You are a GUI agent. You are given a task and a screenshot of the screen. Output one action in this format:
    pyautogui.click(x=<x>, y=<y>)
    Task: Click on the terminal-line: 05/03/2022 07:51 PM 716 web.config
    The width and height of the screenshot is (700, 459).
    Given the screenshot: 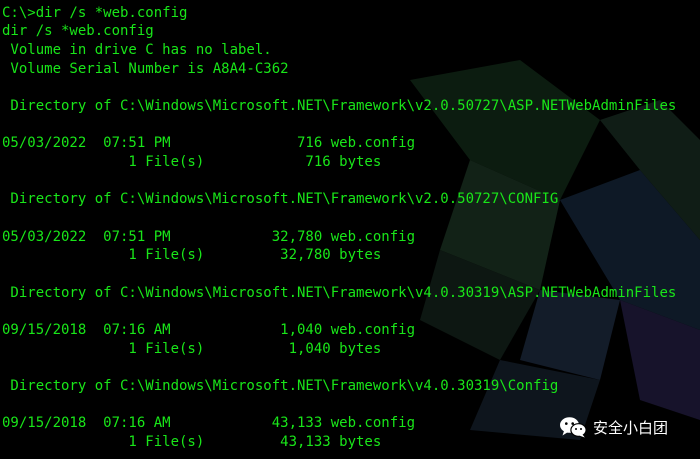 What is the action you would take?
    pyautogui.click(x=209, y=143)
    